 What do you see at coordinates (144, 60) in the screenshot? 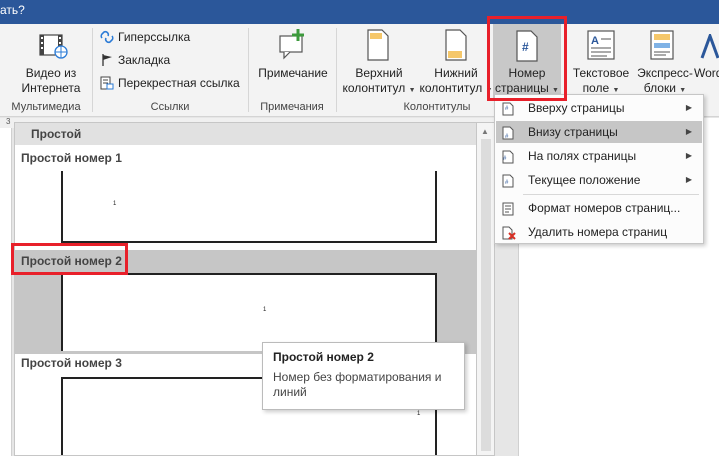
I see `bookmark-label: Закладка` at bounding box center [144, 60].